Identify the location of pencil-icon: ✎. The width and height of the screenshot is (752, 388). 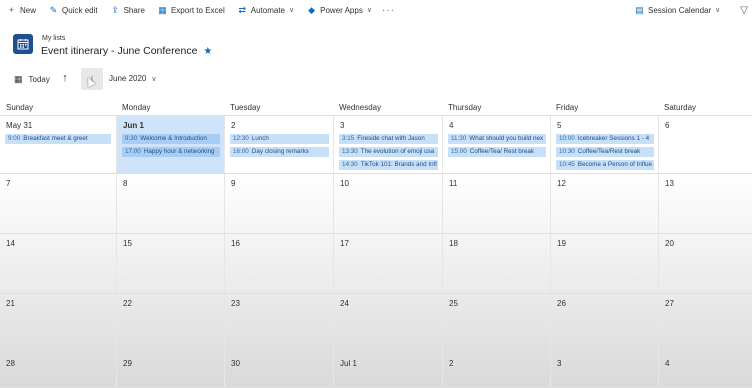
(53, 9).